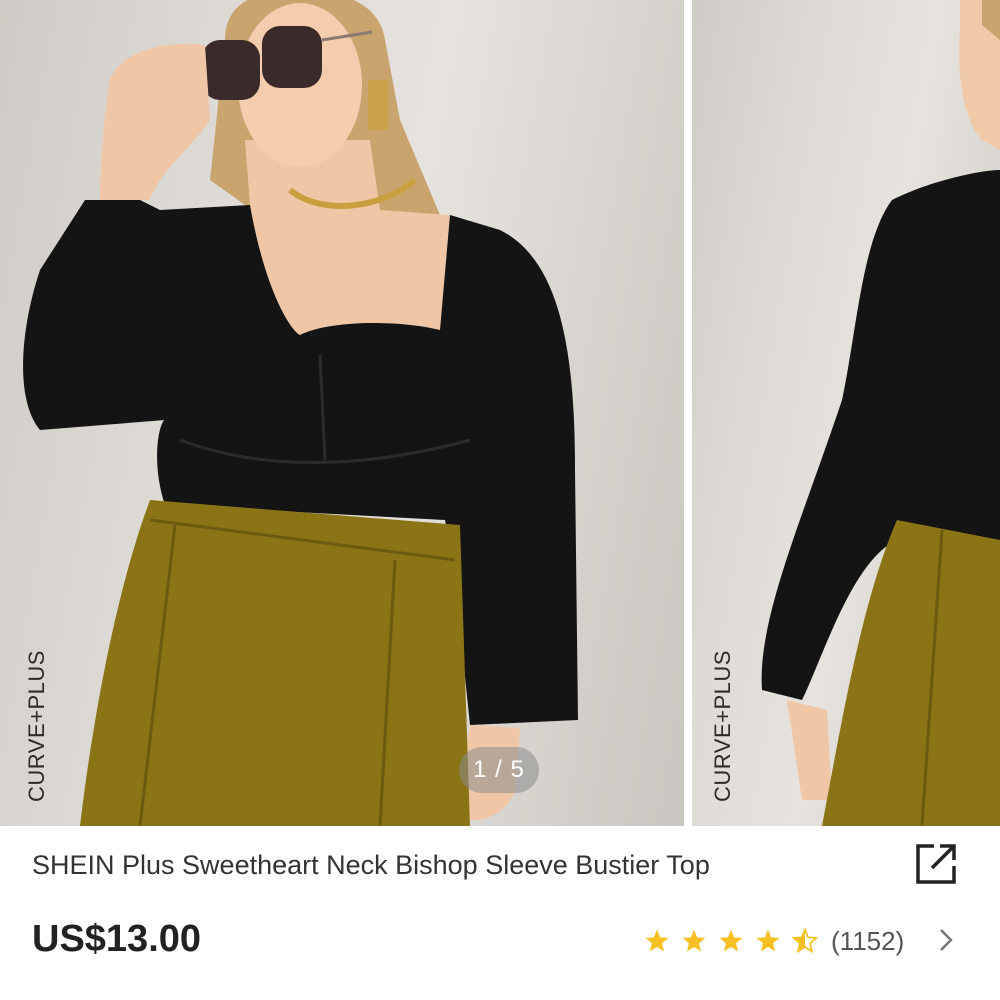  Describe the element at coordinates (805, 941) in the screenshot. I see `half-star-icon` at that location.